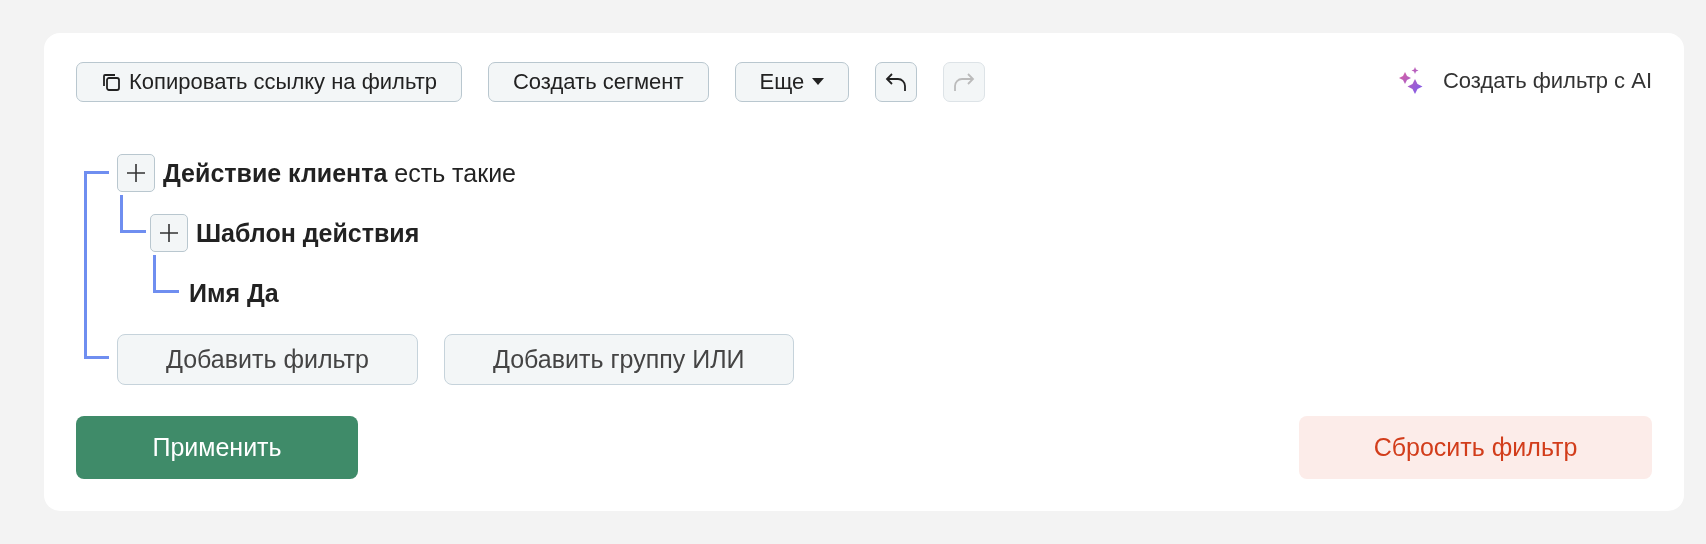  What do you see at coordinates (111, 82) in the screenshot?
I see `copy-icon` at bounding box center [111, 82].